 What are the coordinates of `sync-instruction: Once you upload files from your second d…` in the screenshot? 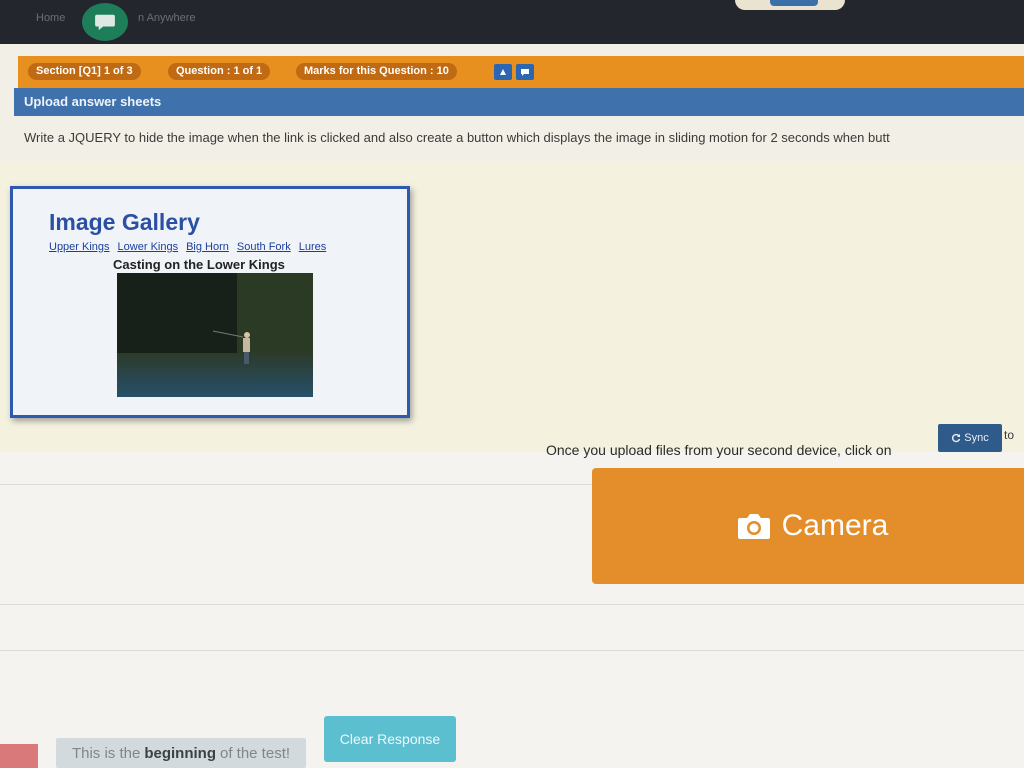 It's located at (719, 450).